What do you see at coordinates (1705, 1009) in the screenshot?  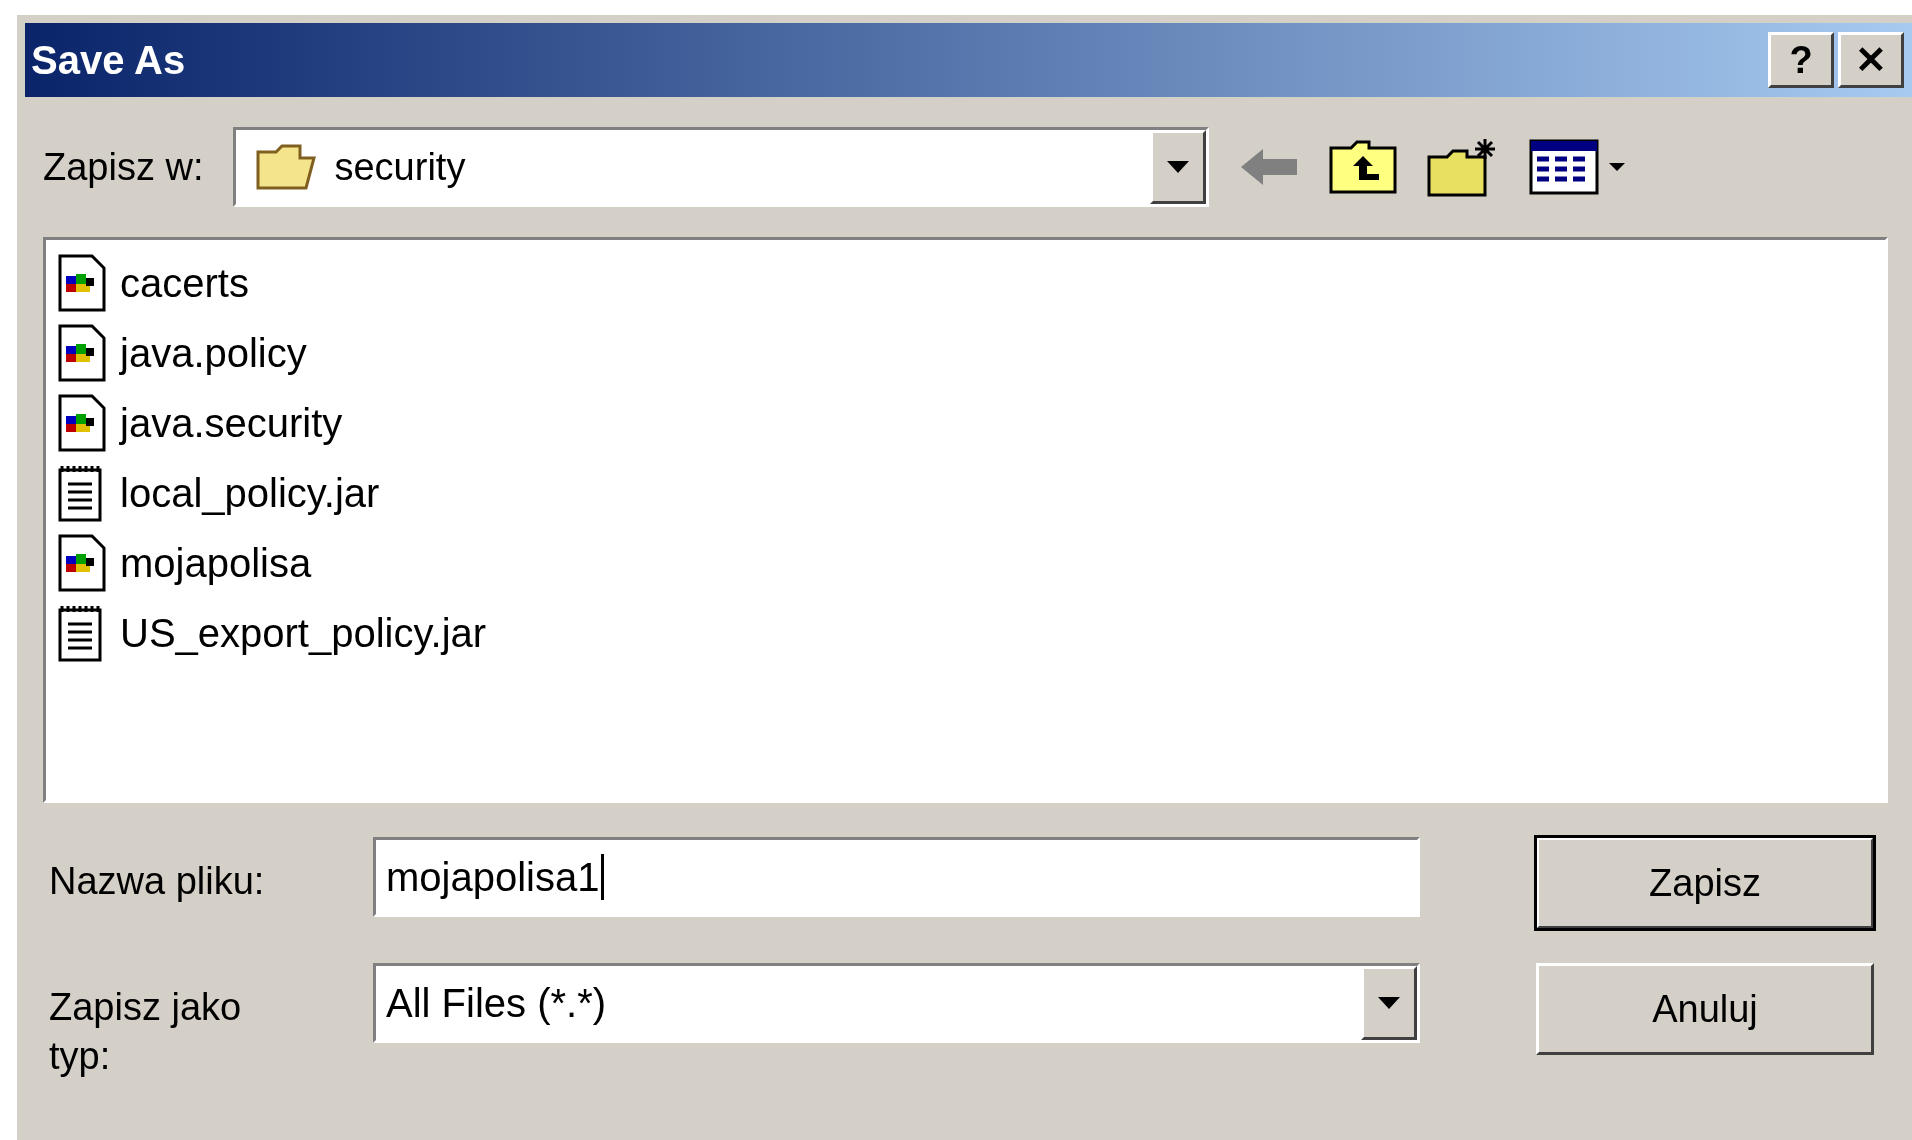 I see `cancel-button: Anuluj` at bounding box center [1705, 1009].